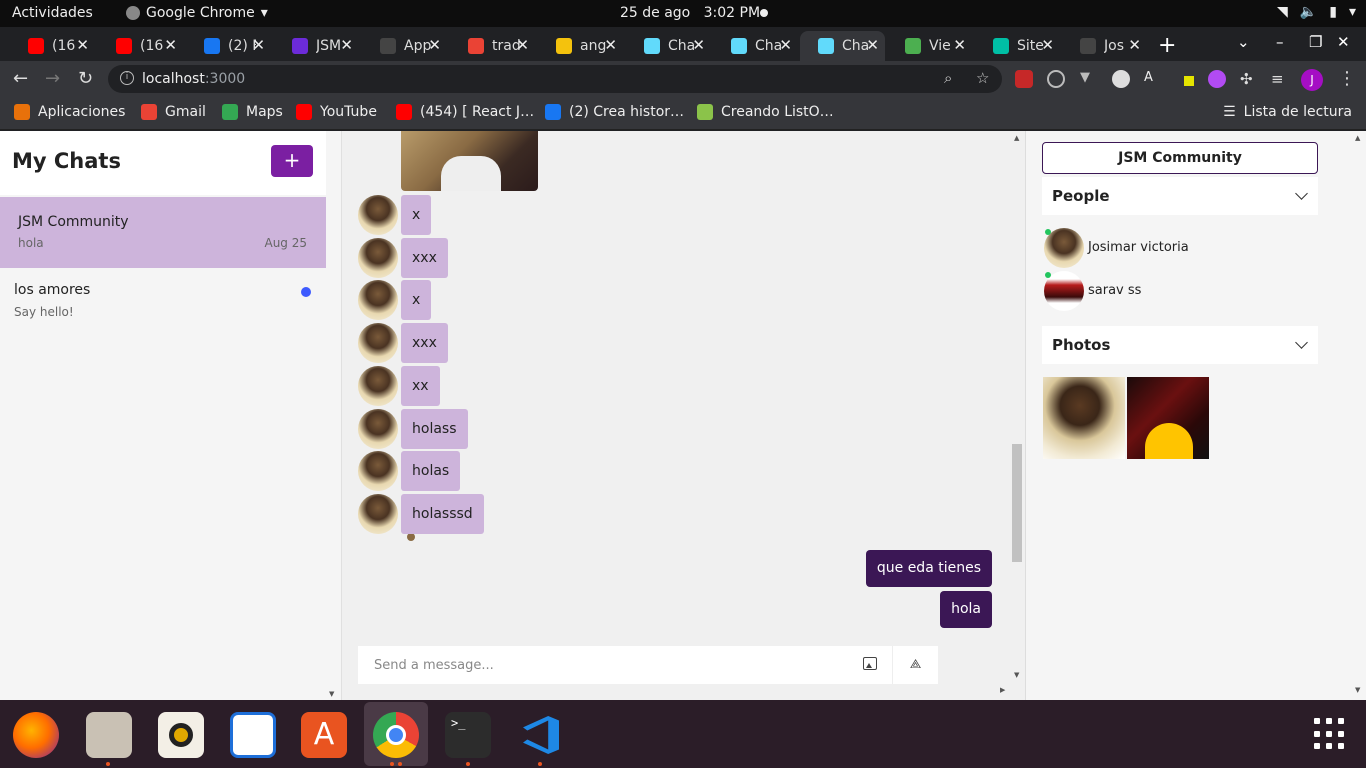  I want to click on feed-scrollbar: ▲ ▼, so click(1017, 415).